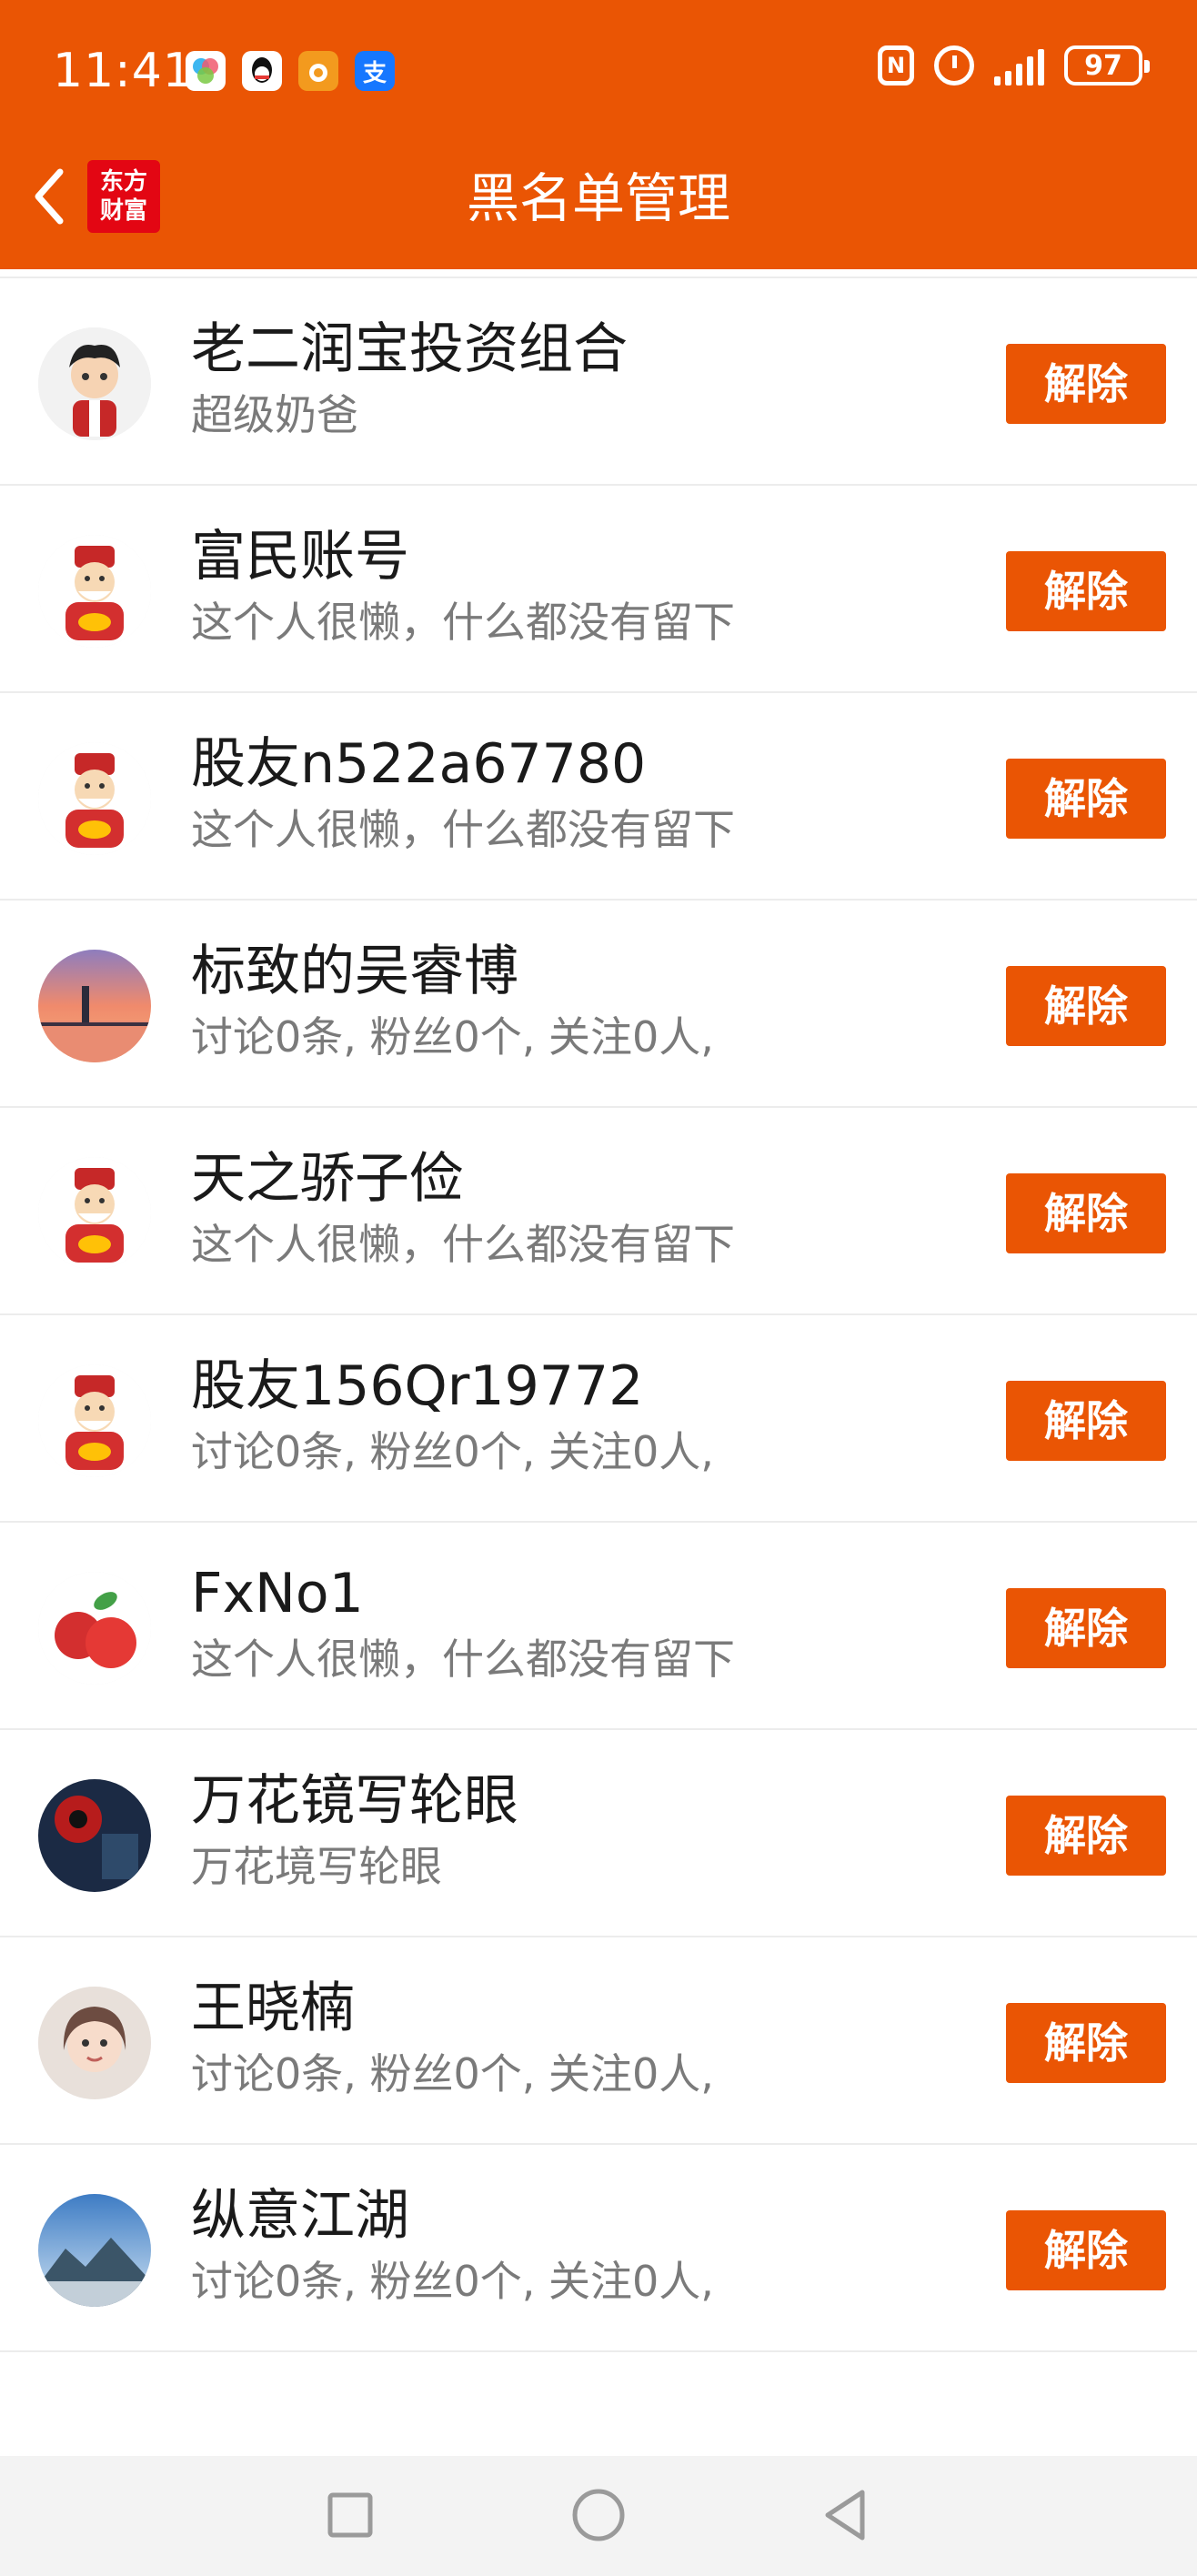  I want to click on alarm-icon, so click(954, 65).